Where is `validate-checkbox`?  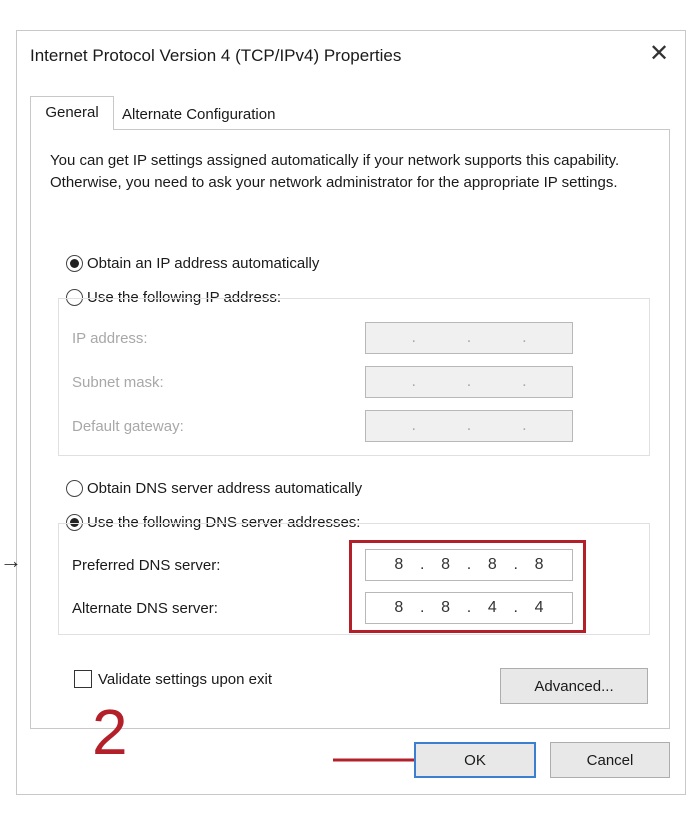
validate-checkbox is located at coordinates (83, 679).